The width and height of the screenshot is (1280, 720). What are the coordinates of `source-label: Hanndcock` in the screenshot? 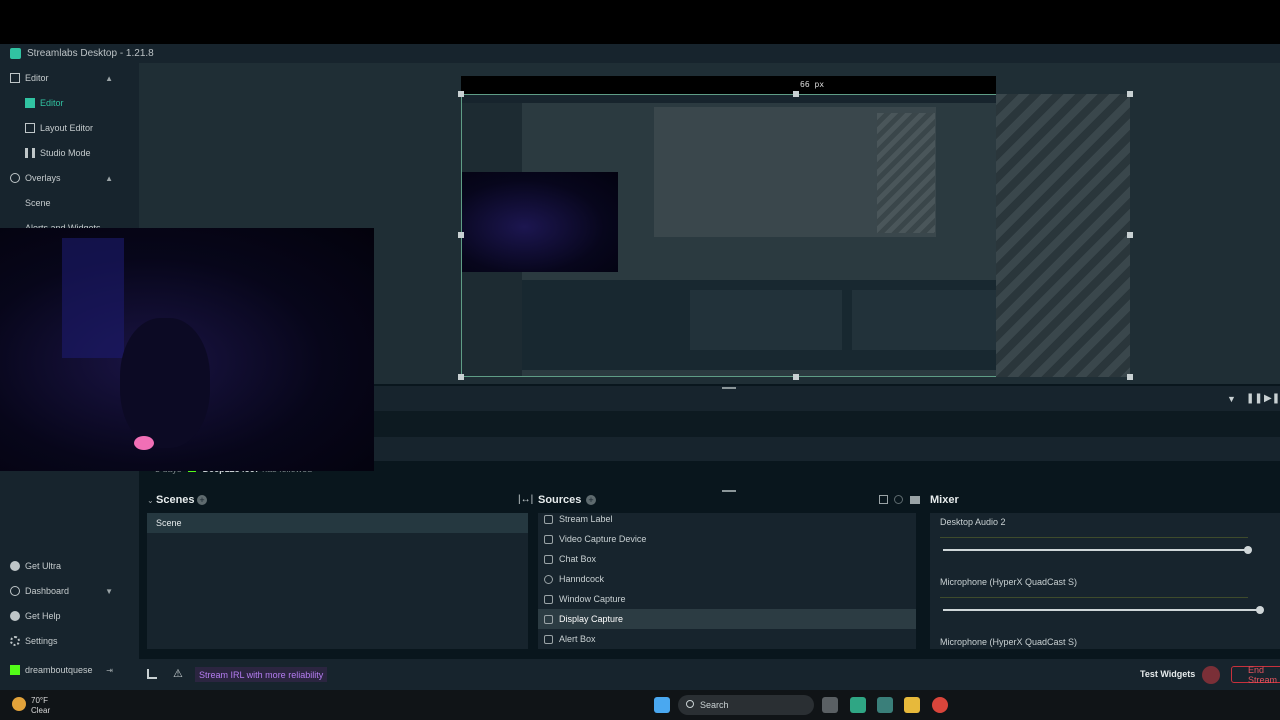 It's located at (582, 579).